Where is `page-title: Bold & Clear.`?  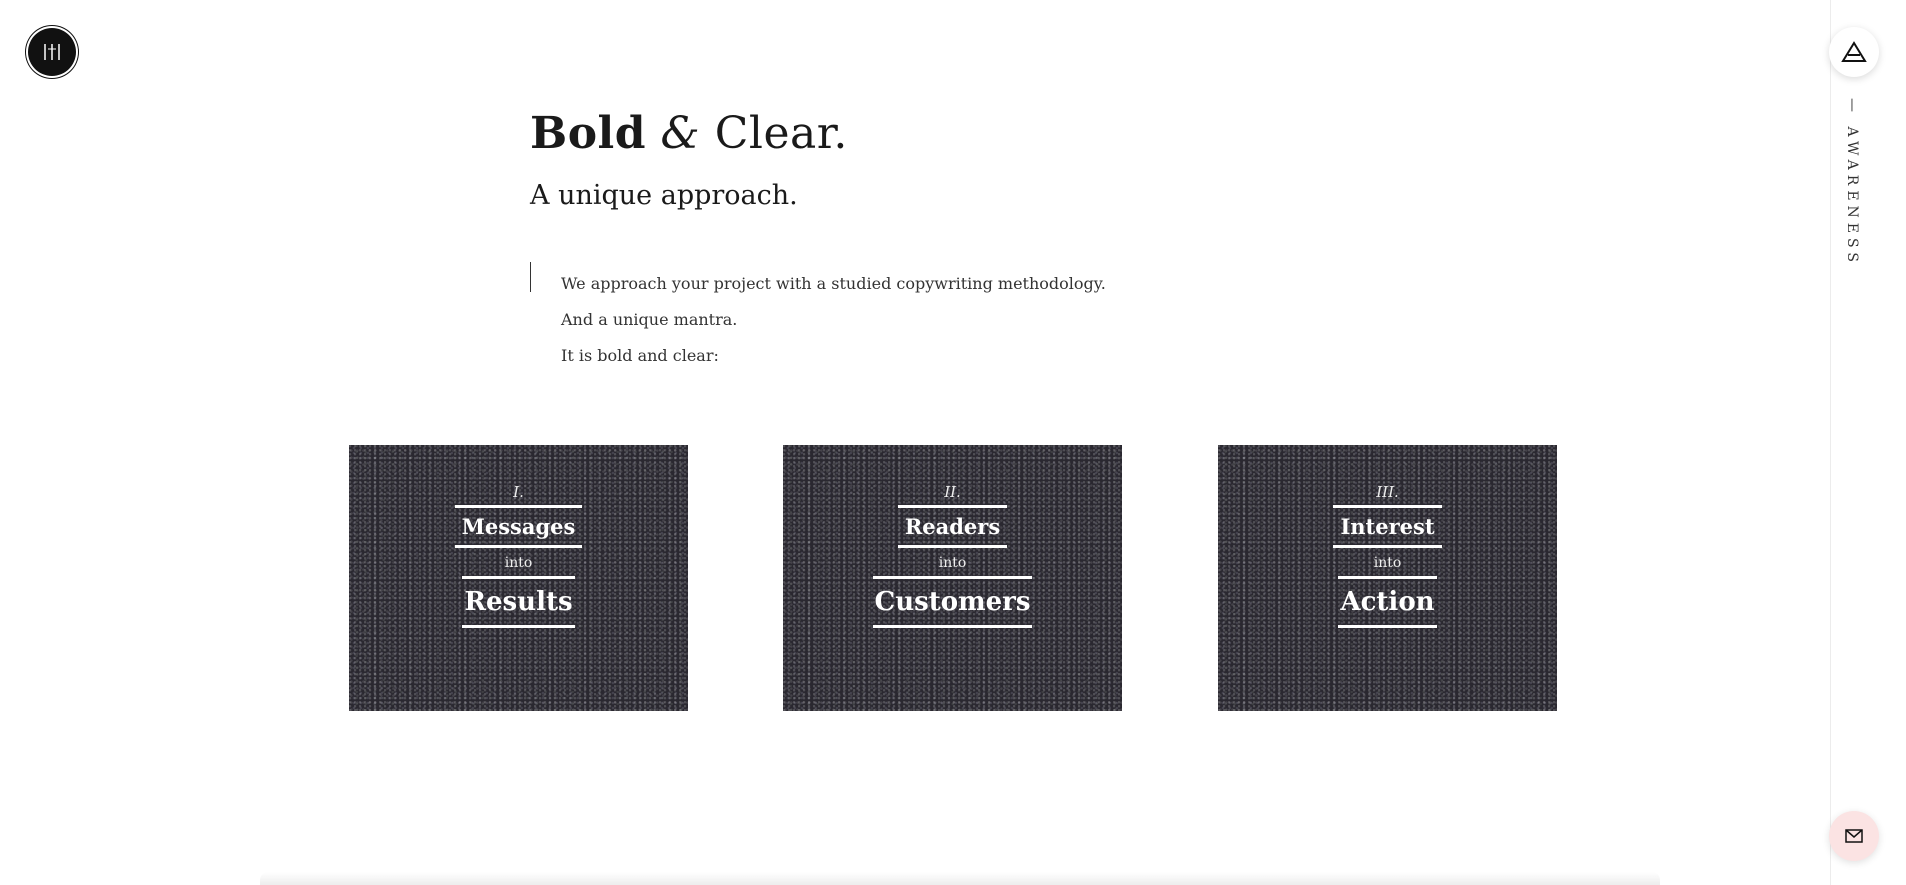
page-title: Bold & Clear. is located at coordinates (689, 133).